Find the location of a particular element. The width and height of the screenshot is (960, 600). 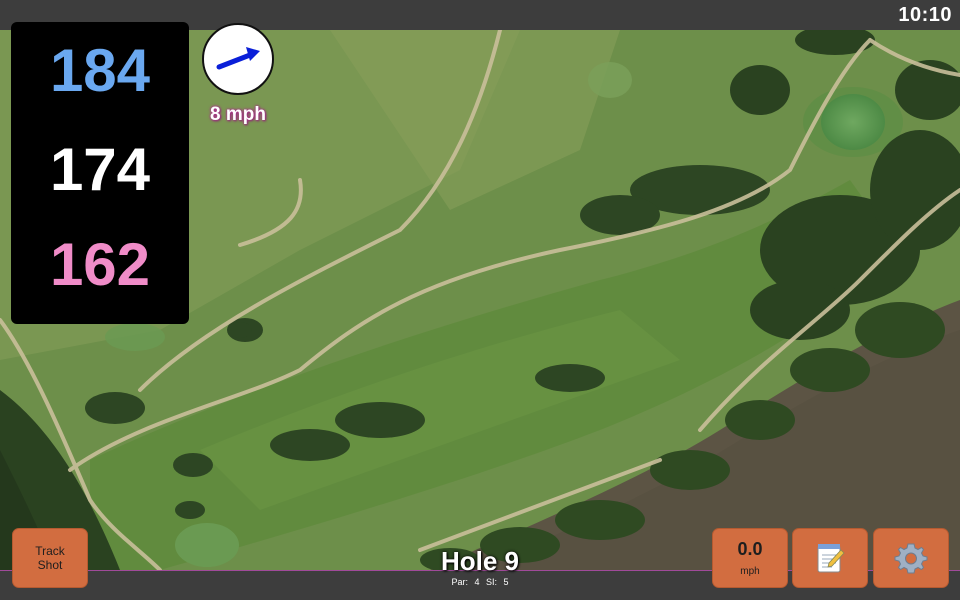

speed-unit: mph is located at coordinates (750, 571).